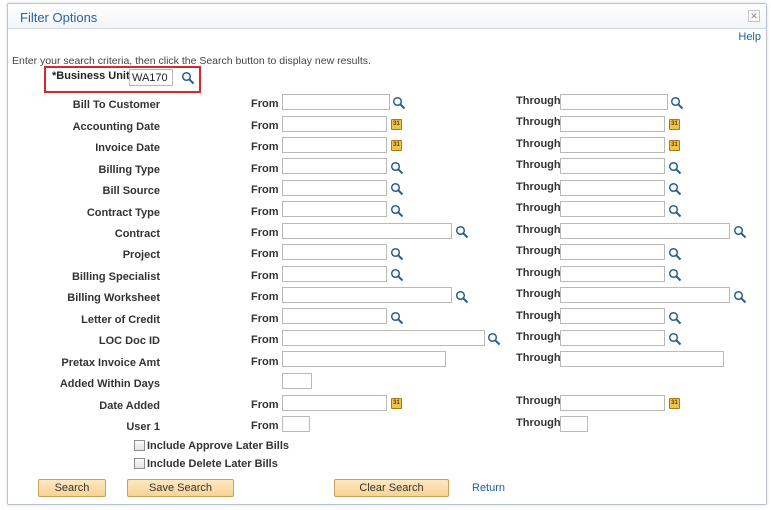  Describe the element at coordinates (297, 381) in the screenshot. I see `added-within-days-input` at that location.